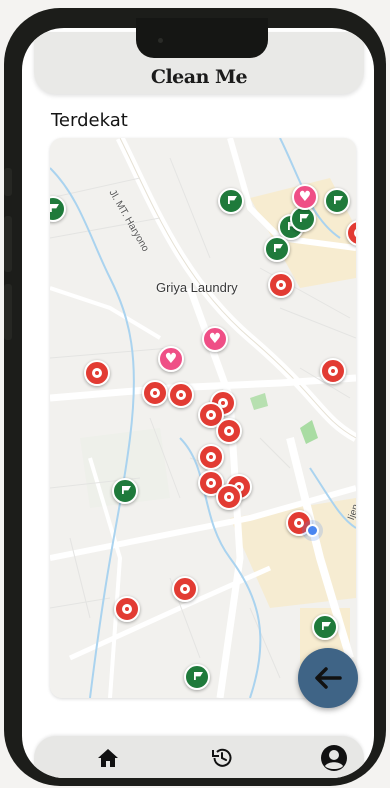 Image resolution: width=390 pixels, height=788 pixels. I want to click on nav-profile, so click(334, 758).